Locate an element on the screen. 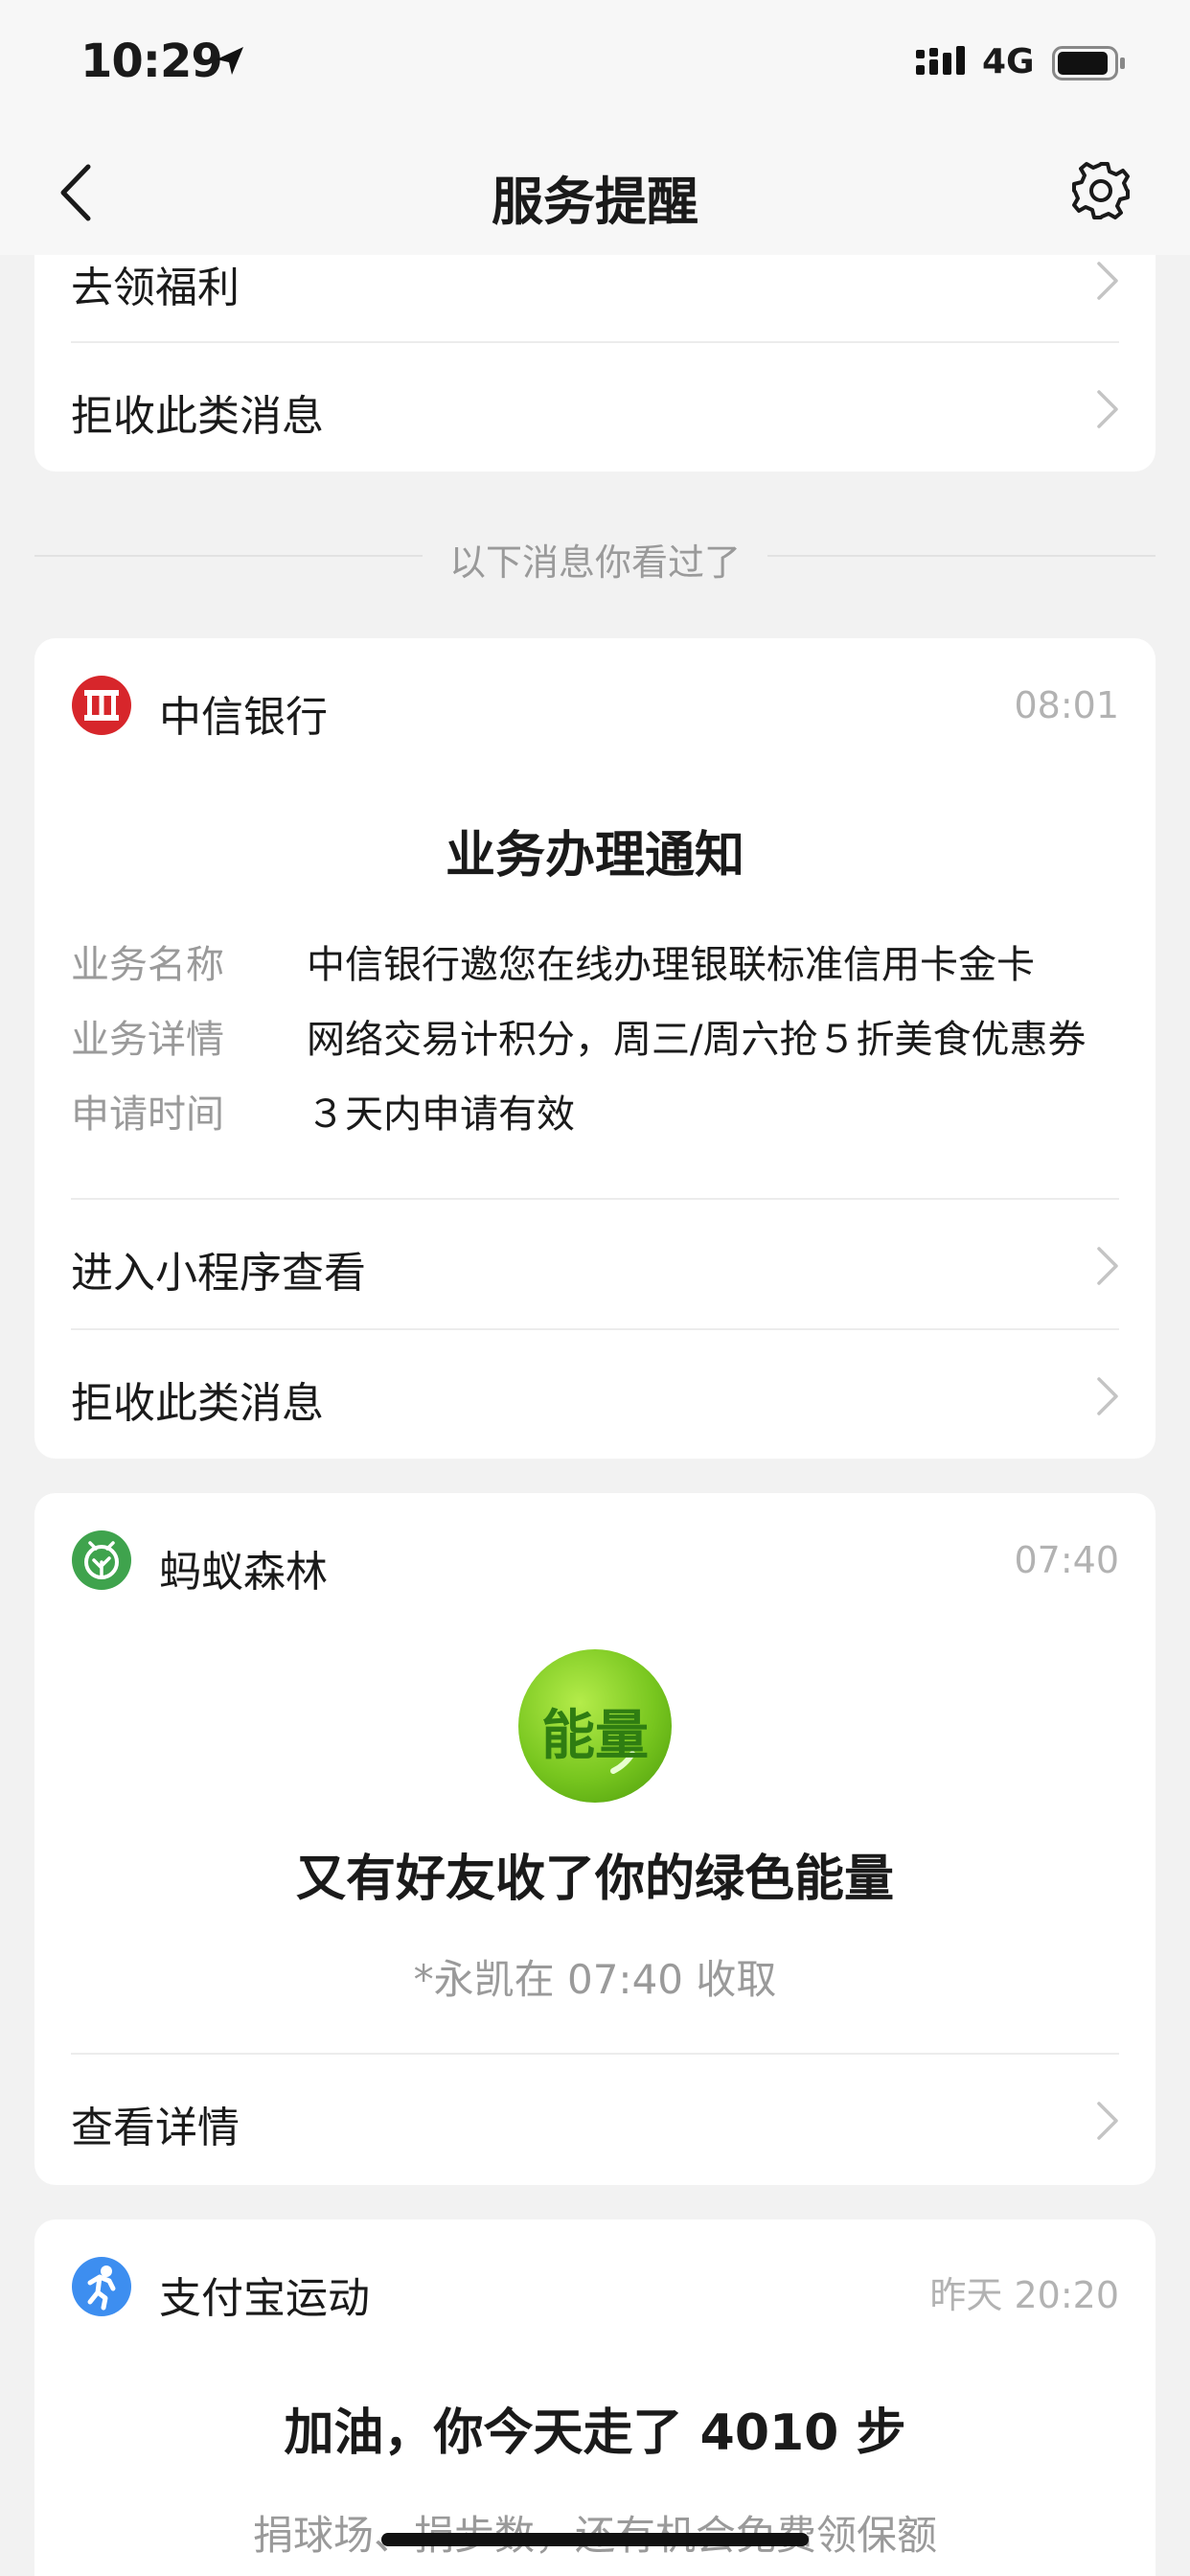 The height and width of the screenshot is (2576, 1190). detail-key: 业务详情 is located at coordinates (148, 1040).